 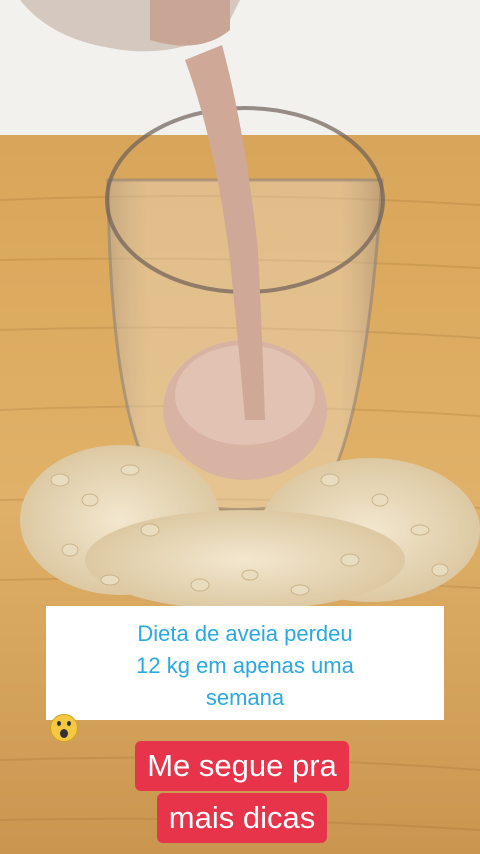 What do you see at coordinates (245, 665) in the screenshot?
I see `caption-line-2: 12 kg em apenas uma` at bounding box center [245, 665].